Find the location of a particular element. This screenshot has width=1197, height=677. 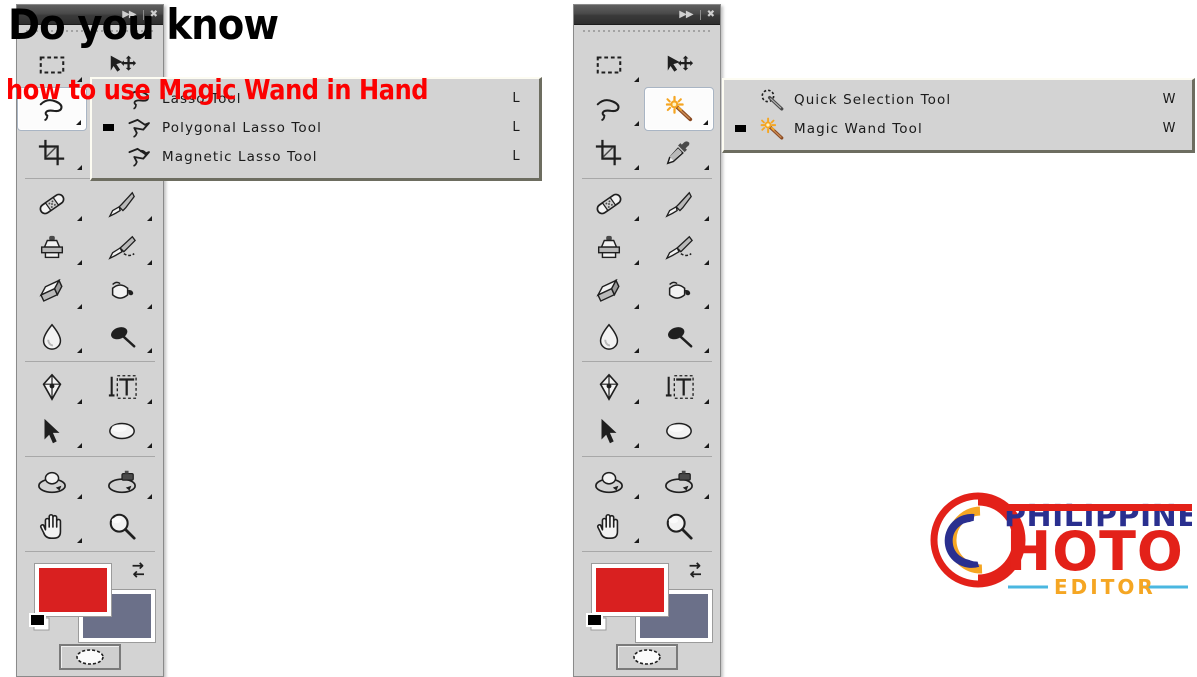

magnifier-icon is located at coordinates (122, 526).